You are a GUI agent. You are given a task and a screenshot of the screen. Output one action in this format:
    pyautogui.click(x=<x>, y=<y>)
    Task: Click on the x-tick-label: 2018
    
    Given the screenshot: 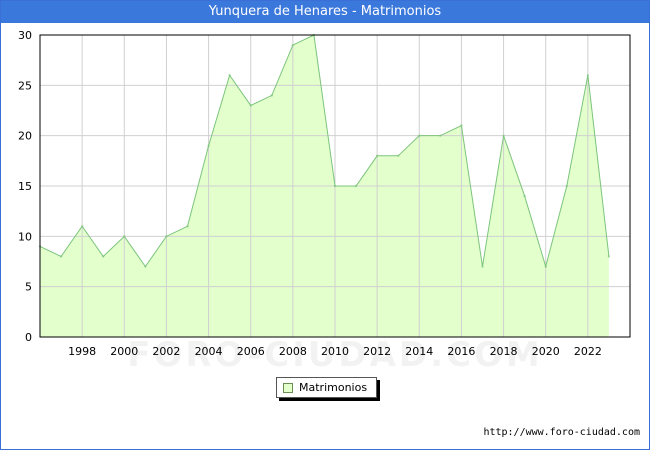 What is the action you would take?
    pyautogui.click(x=504, y=351)
    